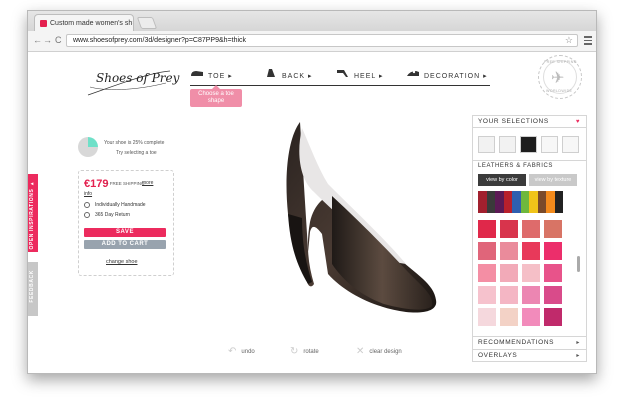 The image size is (620, 407). What do you see at coordinates (220, 76) in the screenshot?
I see `step-toe-label: TOE ▸` at bounding box center [220, 76].